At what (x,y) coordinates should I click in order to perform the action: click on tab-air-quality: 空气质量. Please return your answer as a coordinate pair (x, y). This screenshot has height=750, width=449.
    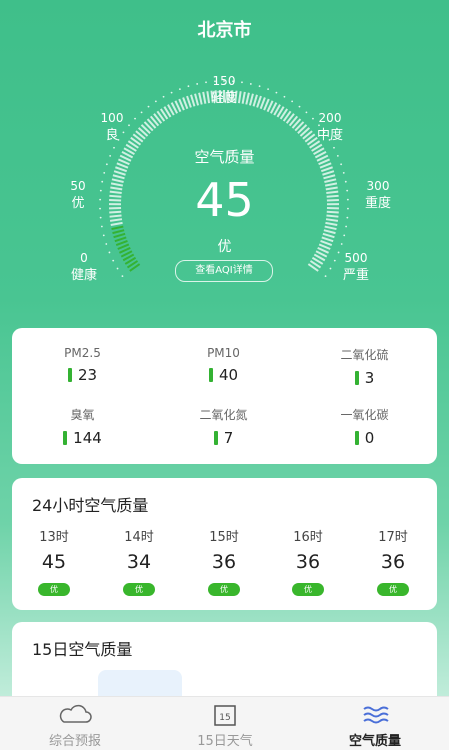
    Looking at the image, I should click on (374, 723).